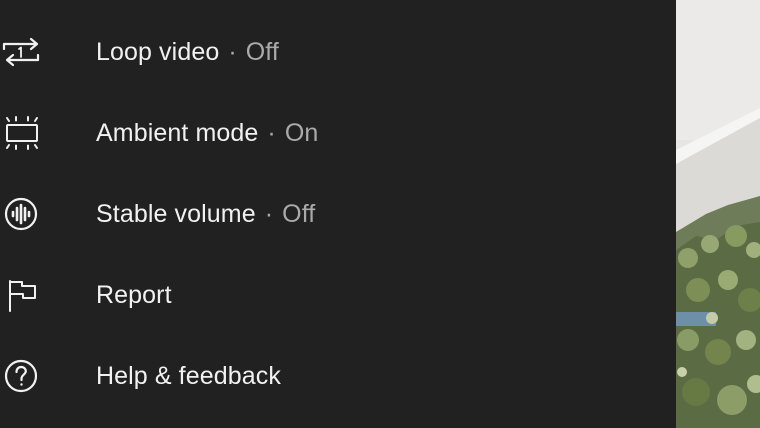  I want to click on report-text: Report, so click(134, 295).